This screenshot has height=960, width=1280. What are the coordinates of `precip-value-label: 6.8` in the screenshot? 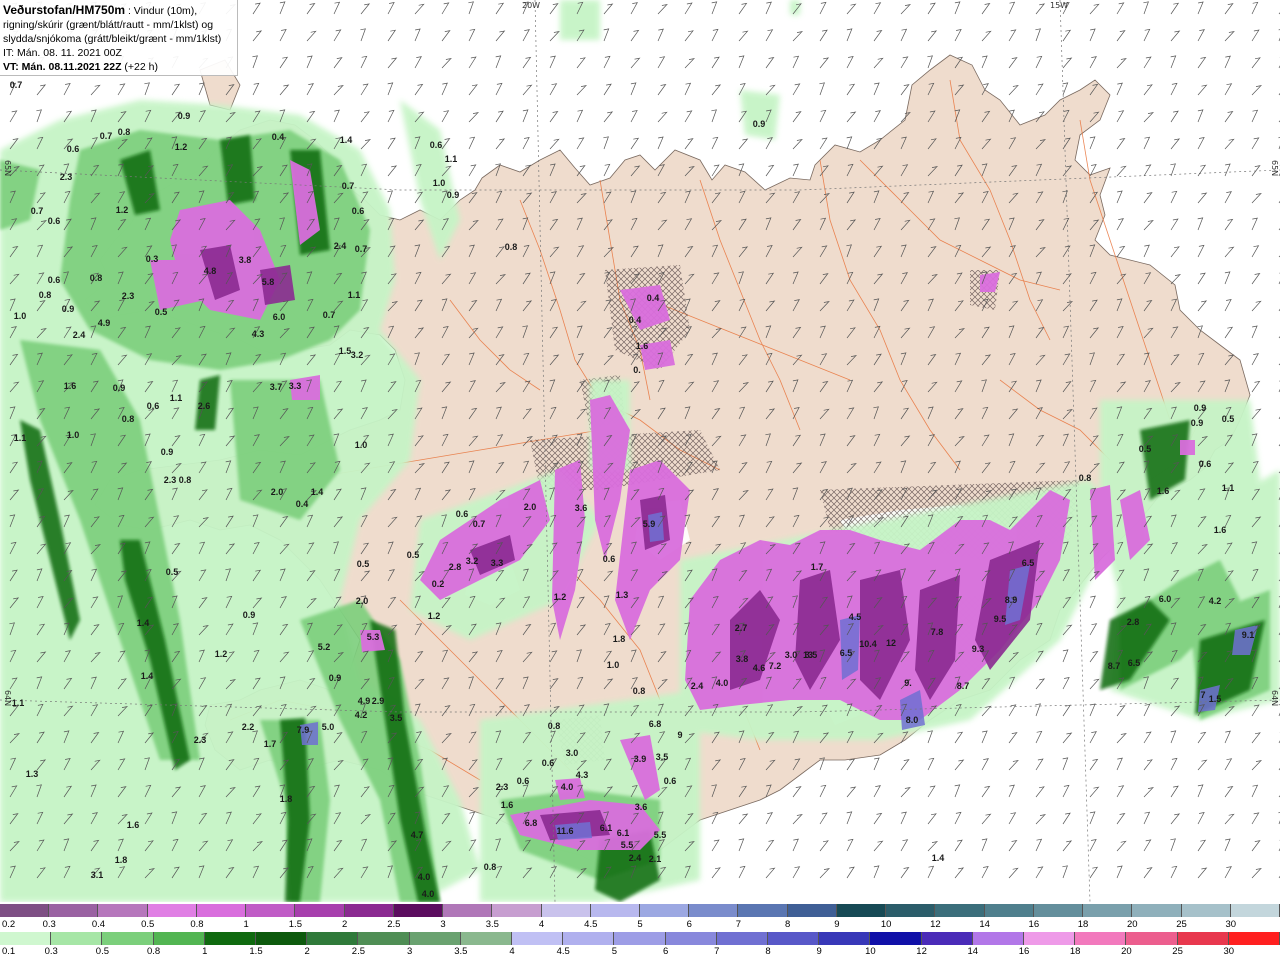 It's located at (531, 823).